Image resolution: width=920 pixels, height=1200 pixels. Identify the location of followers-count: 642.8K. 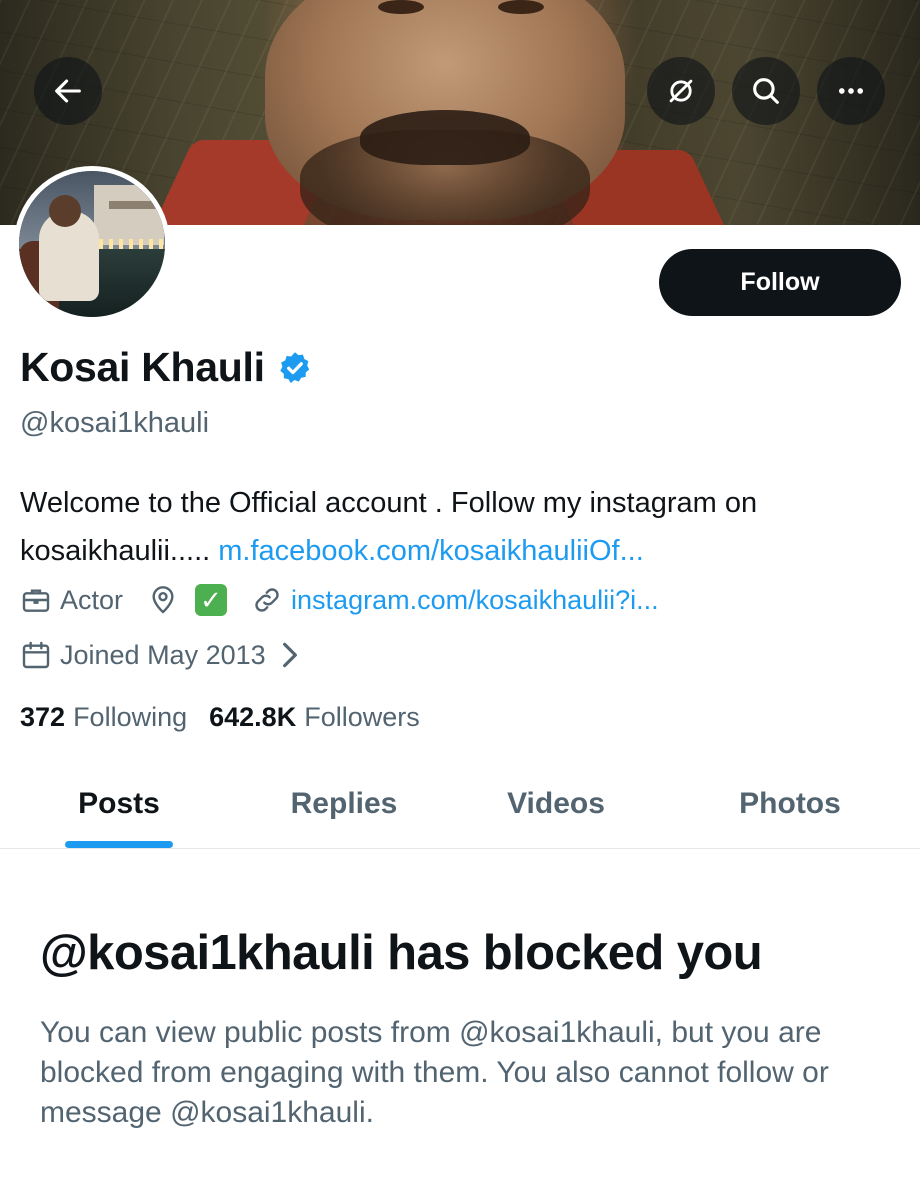
(253, 717).